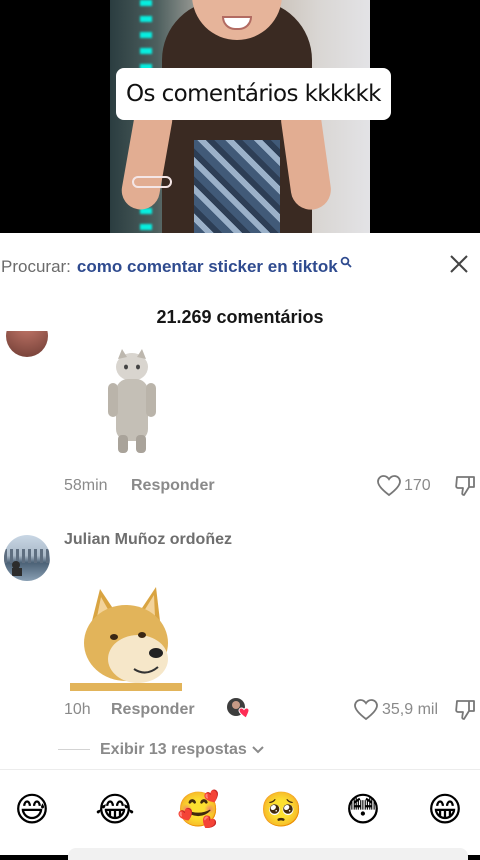 The image size is (480, 860). Describe the element at coordinates (32, 810) in the screenshot. I see `emoji-sweat-smile: 😅` at that location.